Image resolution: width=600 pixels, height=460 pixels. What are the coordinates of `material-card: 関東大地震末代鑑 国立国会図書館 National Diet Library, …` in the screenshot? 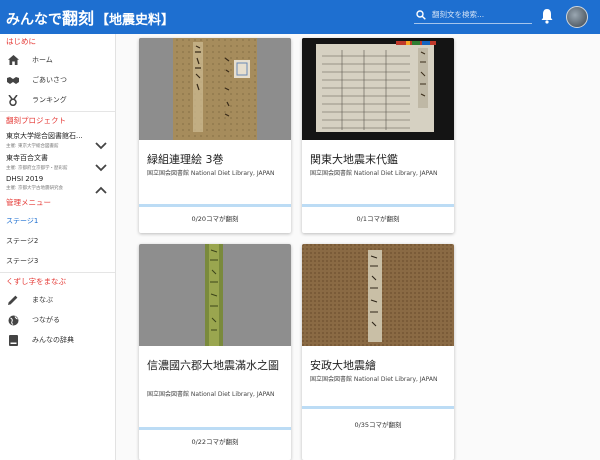 It's located at (378, 135).